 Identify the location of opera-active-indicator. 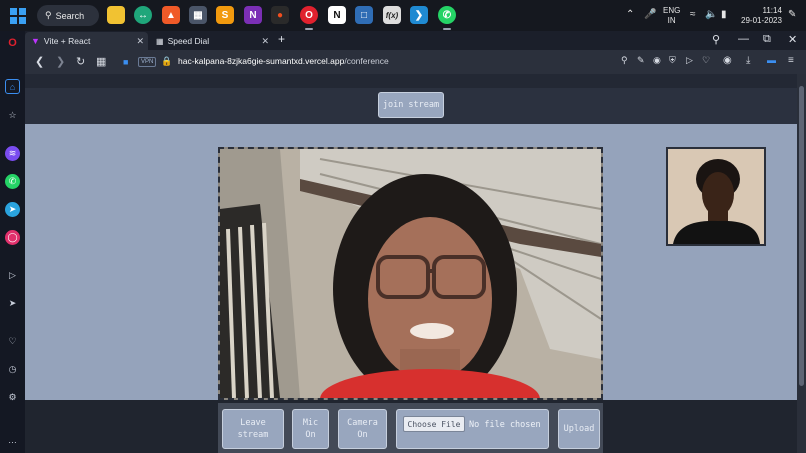
(309, 29).